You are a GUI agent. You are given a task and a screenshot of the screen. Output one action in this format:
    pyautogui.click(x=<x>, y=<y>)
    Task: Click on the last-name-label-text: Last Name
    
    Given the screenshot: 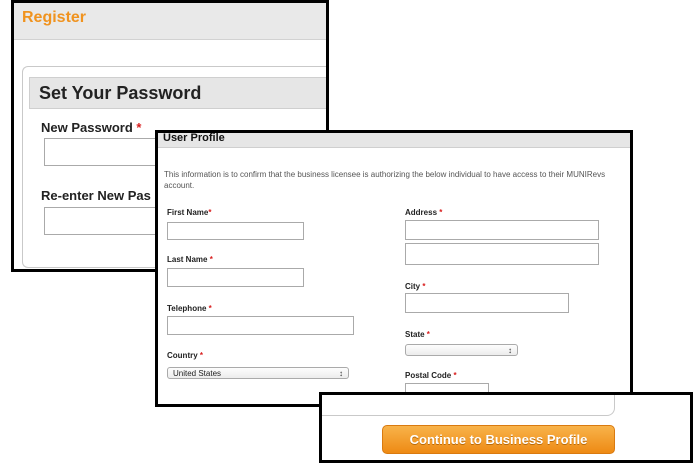 What is the action you would take?
    pyautogui.click(x=187, y=259)
    